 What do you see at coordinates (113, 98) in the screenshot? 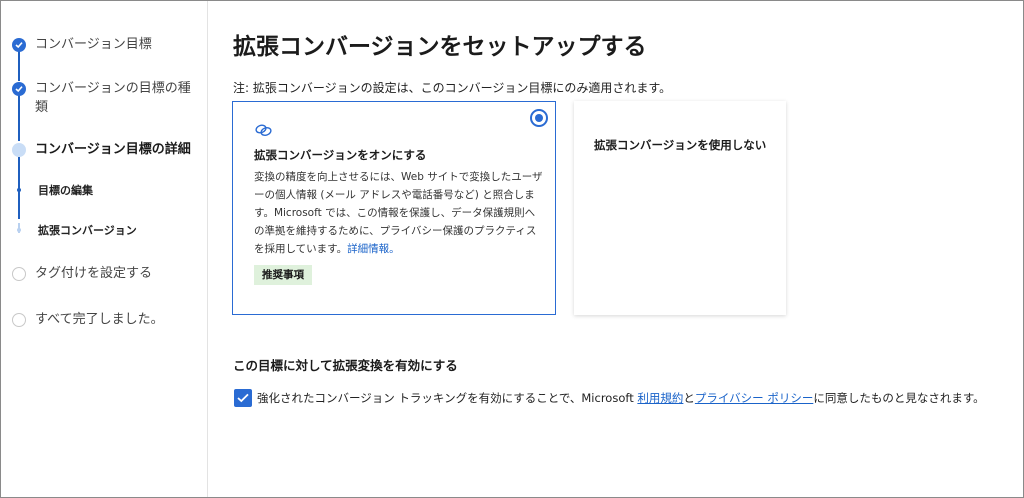
I see `step-label: コンバージョンの目標の種類` at bounding box center [113, 98].